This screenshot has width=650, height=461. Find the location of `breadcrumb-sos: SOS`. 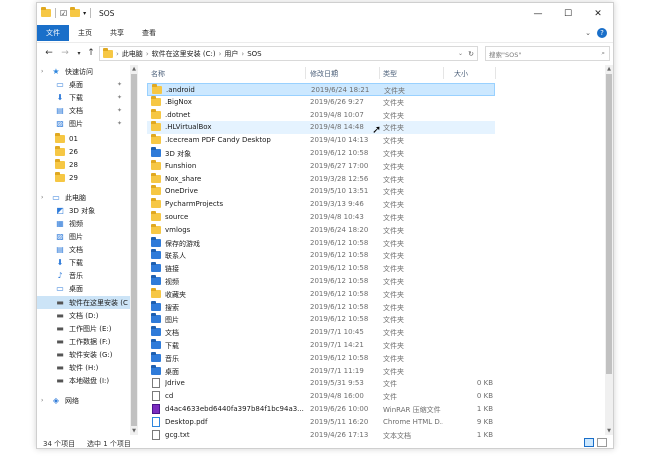

breadcrumb-sos: SOS is located at coordinates (254, 54).